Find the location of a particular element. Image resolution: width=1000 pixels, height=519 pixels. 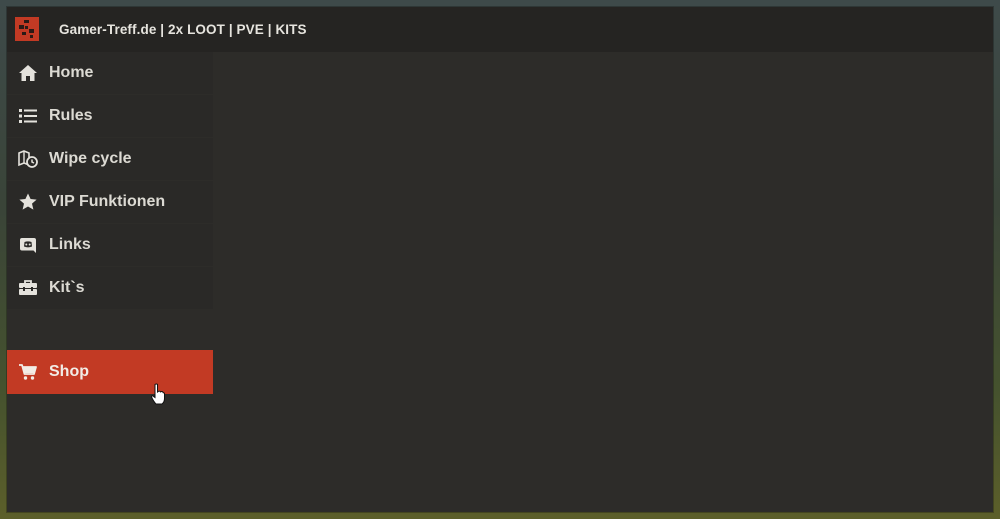

toolbox-icon is located at coordinates (28, 287).